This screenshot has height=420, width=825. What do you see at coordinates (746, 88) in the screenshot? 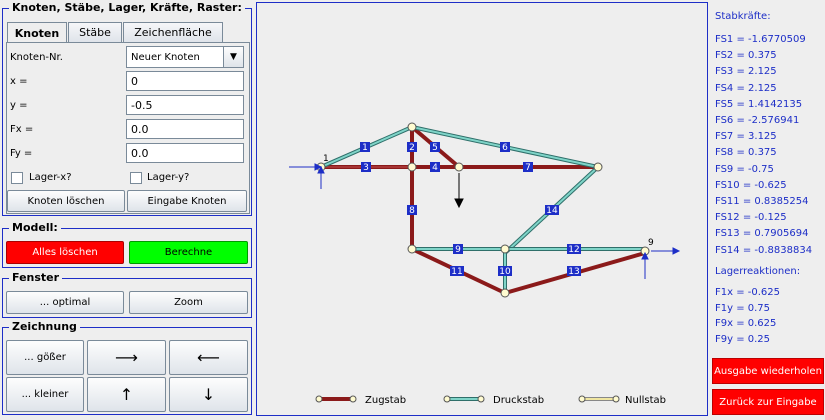
I see `stab-force: FS4 = 2.125` at bounding box center [746, 88].